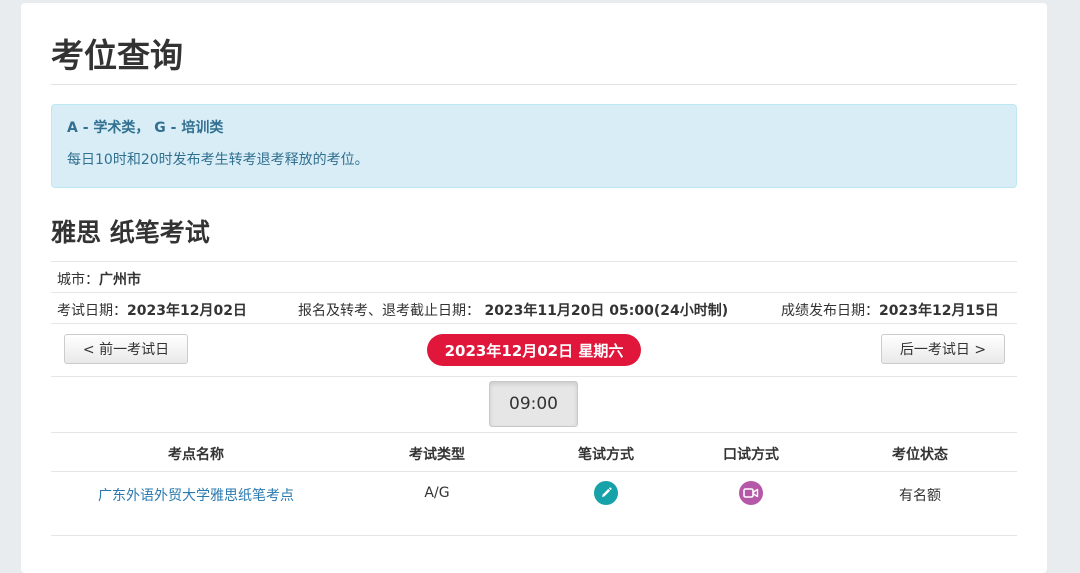 The height and width of the screenshot is (573, 1080). What do you see at coordinates (533, 404) in the screenshot?
I see `time-slot-button: 09:00` at bounding box center [533, 404].